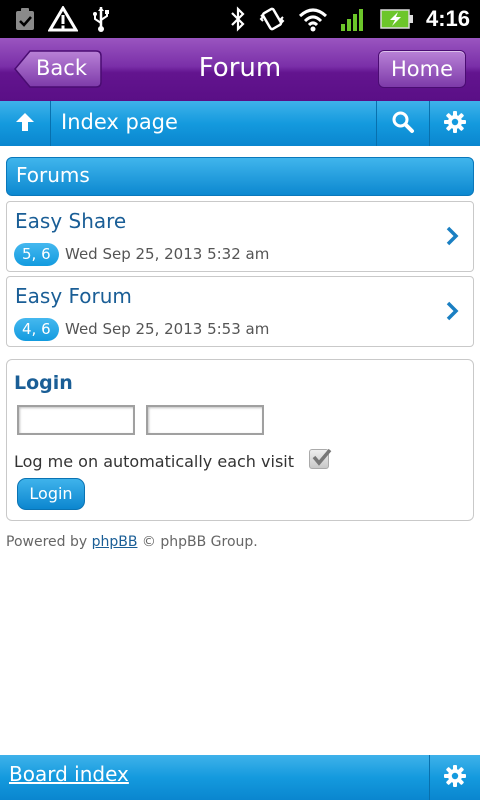 This screenshot has width=480, height=800. Describe the element at coordinates (354, 19) in the screenshot. I see `signal-icon` at that location.